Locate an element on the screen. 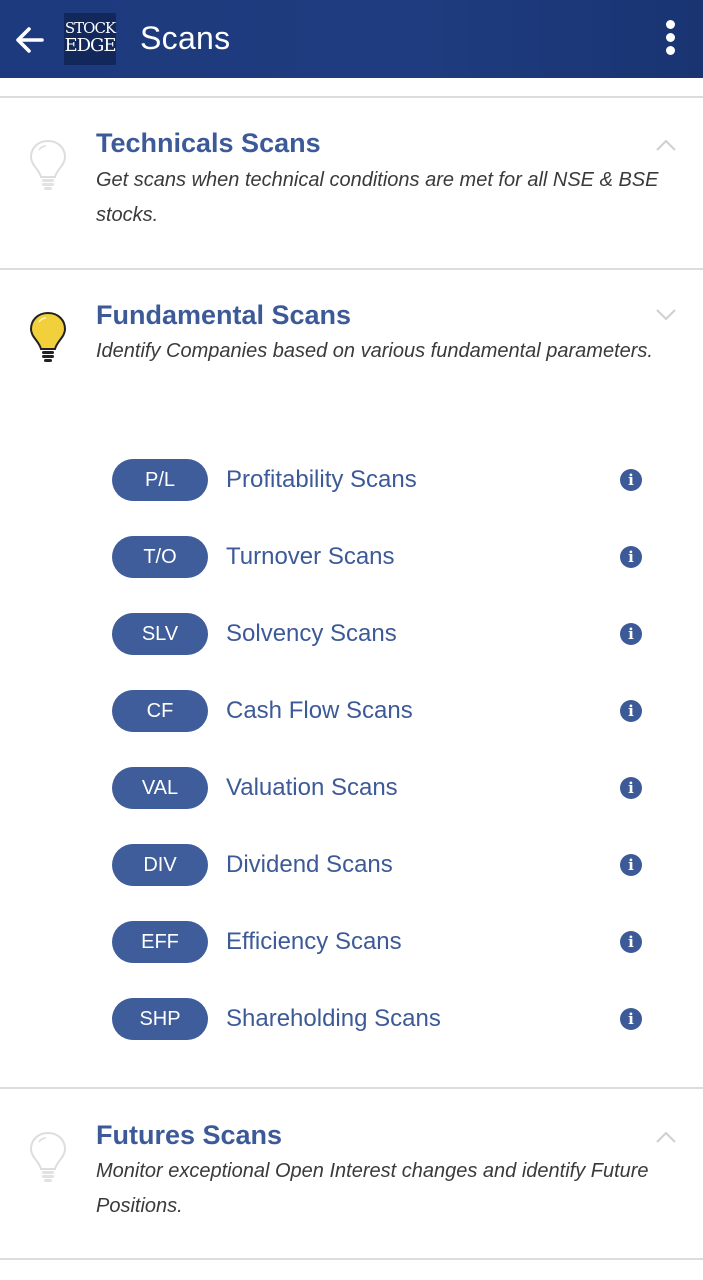 This screenshot has height=1280, width=703. scan-item-dividend: DIV Dividend Scans i is located at coordinates (351, 866).